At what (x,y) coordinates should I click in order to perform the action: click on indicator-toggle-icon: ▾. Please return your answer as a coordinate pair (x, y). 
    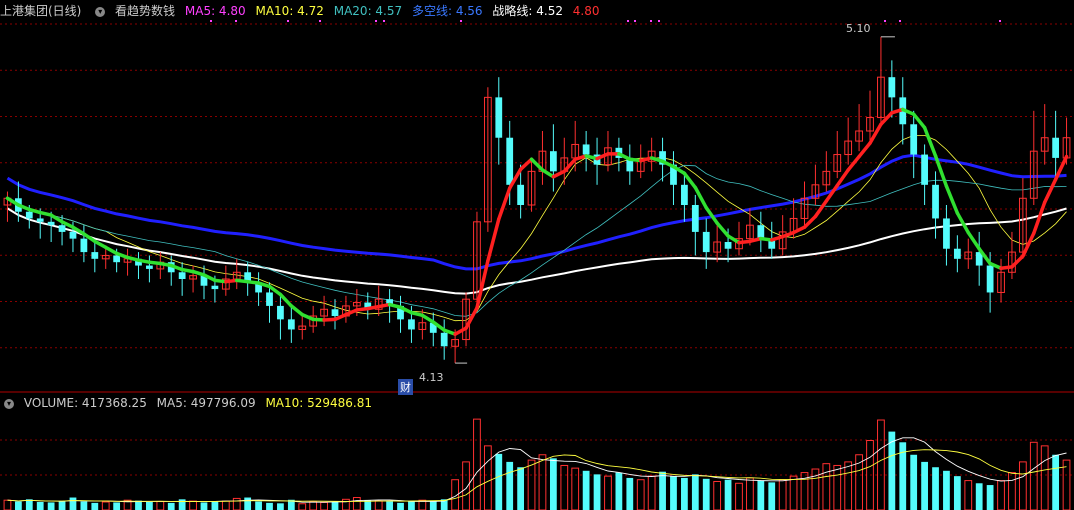
    Looking at the image, I should click on (100, 11).